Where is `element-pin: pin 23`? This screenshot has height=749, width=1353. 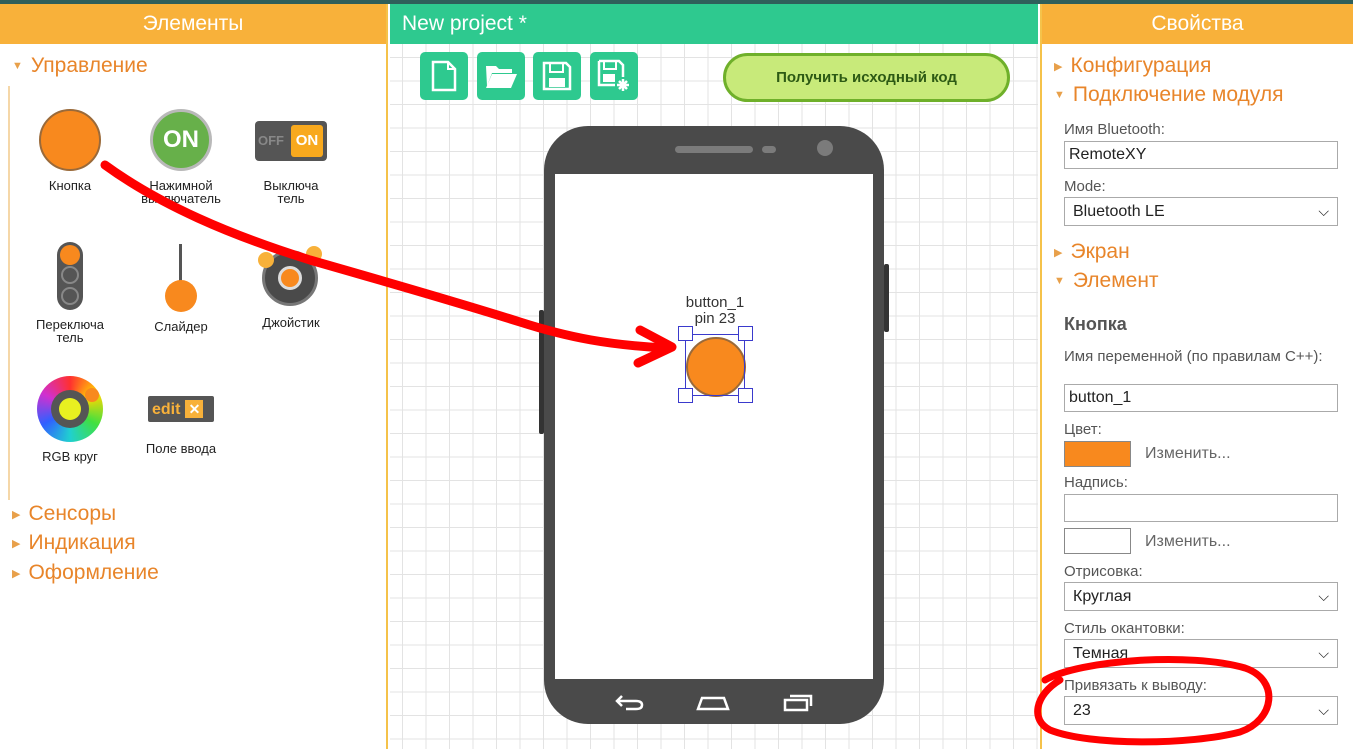 element-pin: pin 23 is located at coordinates (715, 318).